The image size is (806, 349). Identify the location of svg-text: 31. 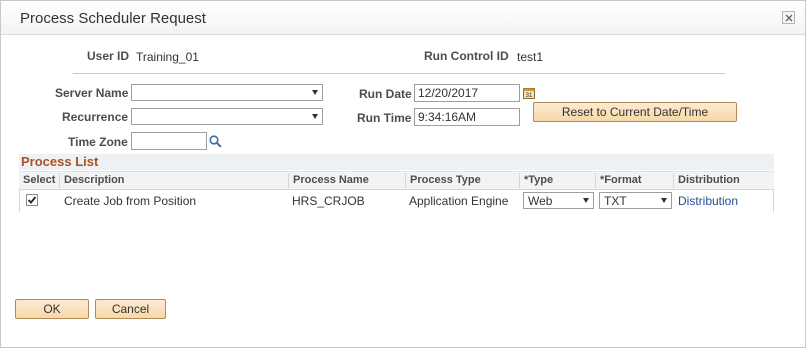
(529, 96).